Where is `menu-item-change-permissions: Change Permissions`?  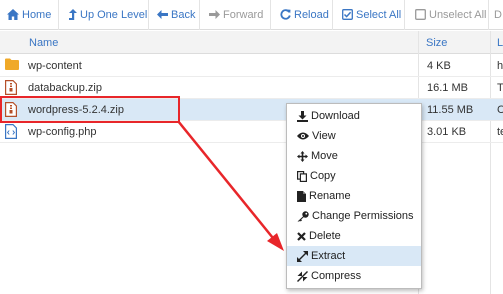 menu-item-change-permissions: Change Permissions is located at coordinates (354, 216).